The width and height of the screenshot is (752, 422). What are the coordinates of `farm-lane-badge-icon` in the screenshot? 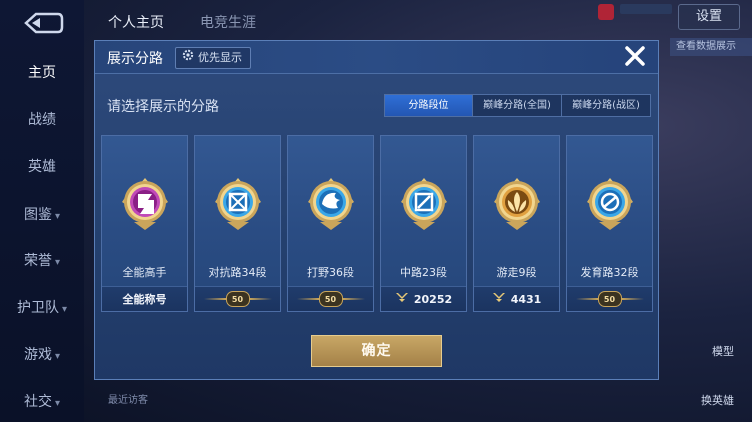 It's located at (610, 204).